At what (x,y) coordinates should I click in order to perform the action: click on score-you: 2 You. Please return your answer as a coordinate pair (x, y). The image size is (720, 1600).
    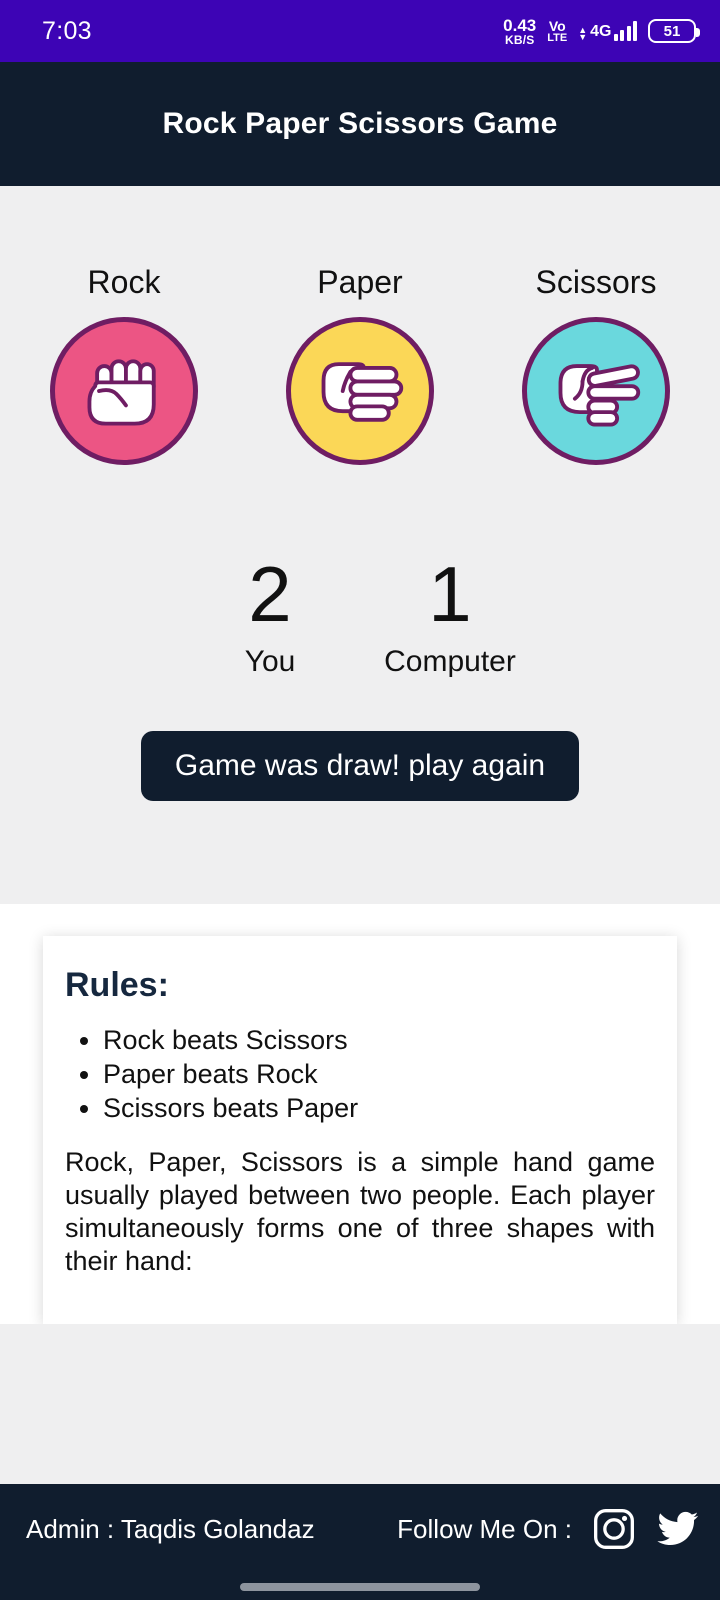
    Looking at the image, I should click on (270, 614).